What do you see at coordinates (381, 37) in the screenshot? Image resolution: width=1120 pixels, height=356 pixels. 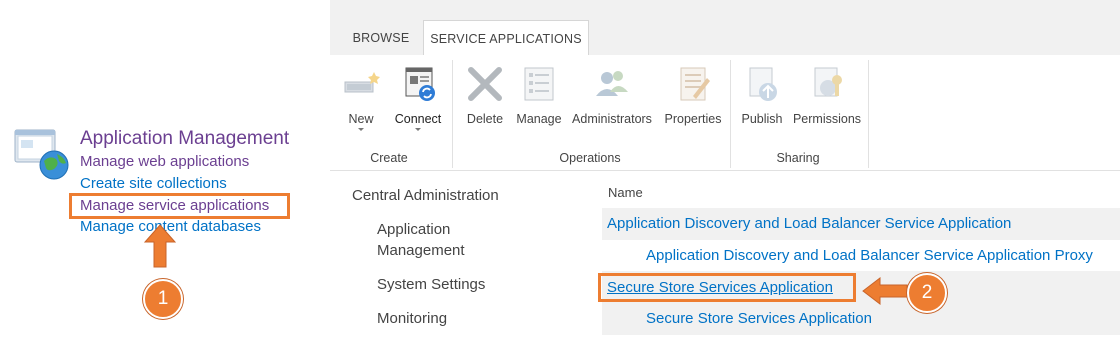 I see `tab-browse: BROWSE` at bounding box center [381, 37].